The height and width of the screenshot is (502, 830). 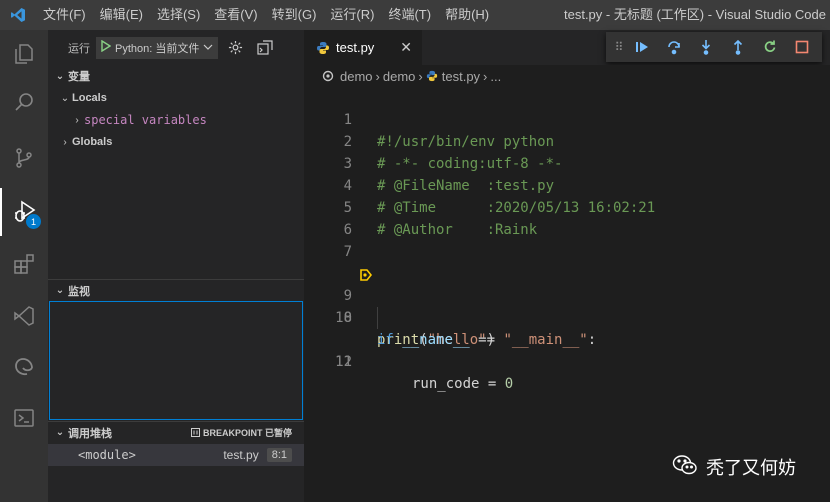 What do you see at coordinates (235, 15) in the screenshot?
I see `menu-view: 查看(V)` at bounding box center [235, 15].